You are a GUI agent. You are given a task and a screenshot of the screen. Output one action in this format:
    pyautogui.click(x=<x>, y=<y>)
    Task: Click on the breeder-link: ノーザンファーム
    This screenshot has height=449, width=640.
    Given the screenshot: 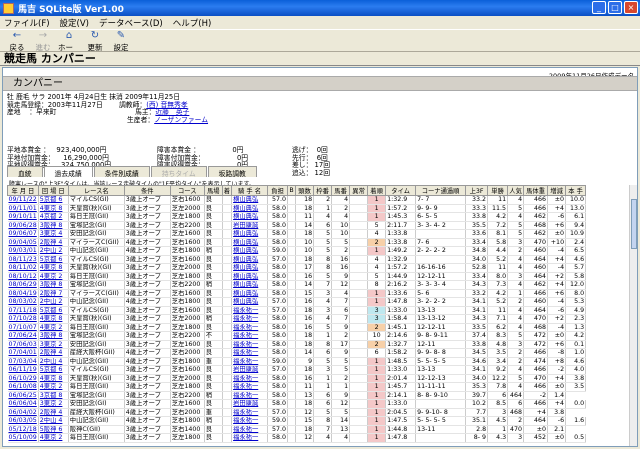 What is the action you would take?
    pyautogui.click(x=181, y=120)
    